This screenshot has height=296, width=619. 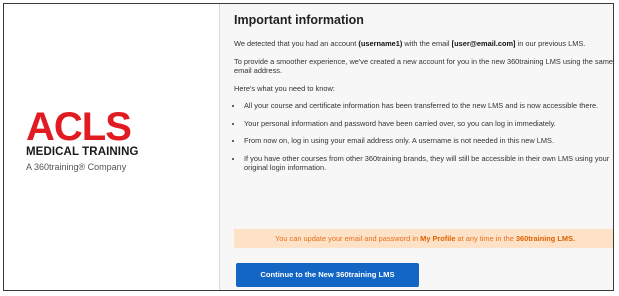 I want to click on email-value: [user@email.com], so click(x=483, y=43).